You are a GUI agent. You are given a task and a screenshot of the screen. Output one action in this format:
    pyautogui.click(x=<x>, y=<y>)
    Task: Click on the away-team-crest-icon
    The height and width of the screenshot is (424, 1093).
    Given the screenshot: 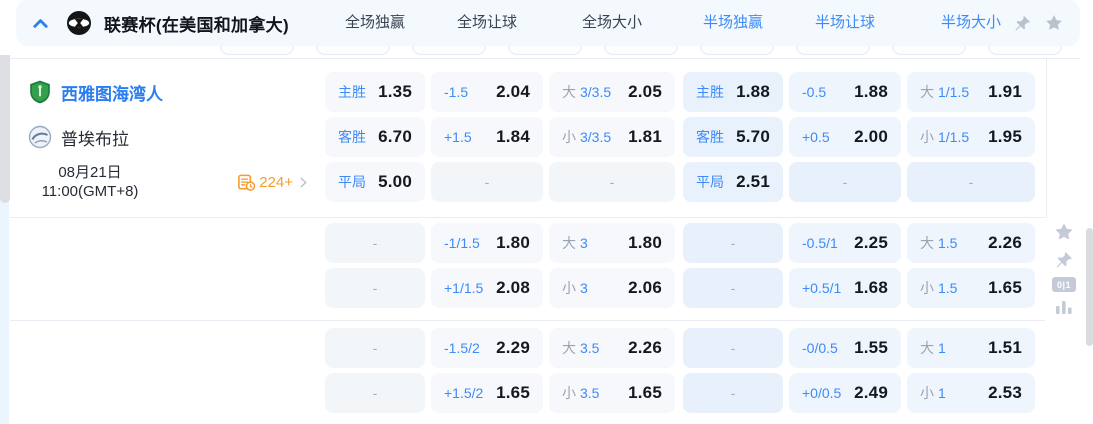 What is the action you would take?
    pyautogui.click(x=40, y=137)
    